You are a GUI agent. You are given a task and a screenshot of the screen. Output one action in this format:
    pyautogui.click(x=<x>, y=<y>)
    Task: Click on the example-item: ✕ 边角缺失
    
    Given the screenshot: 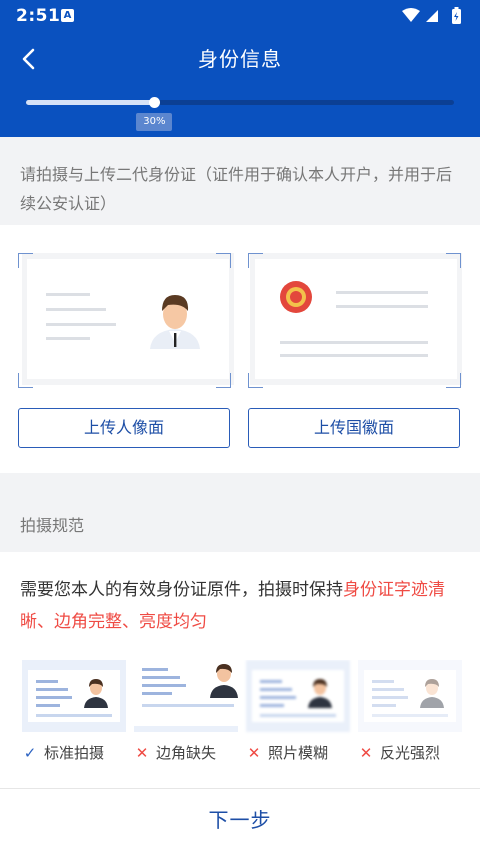 What is the action you would take?
    pyautogui.click(x=186, y=711)
    